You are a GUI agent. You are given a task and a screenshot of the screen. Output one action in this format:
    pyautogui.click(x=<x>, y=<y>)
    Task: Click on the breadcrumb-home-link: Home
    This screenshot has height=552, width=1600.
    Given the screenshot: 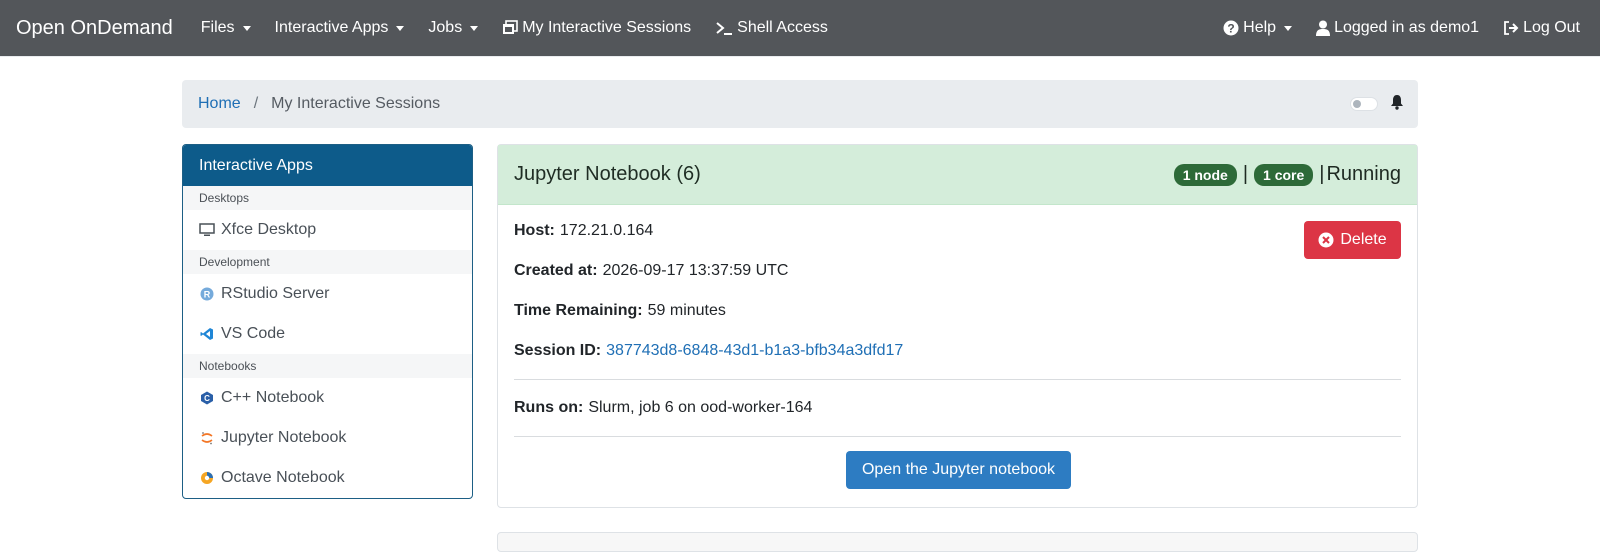 What is the action you would take?
    pyautogui.click(x=219, y=104)
    